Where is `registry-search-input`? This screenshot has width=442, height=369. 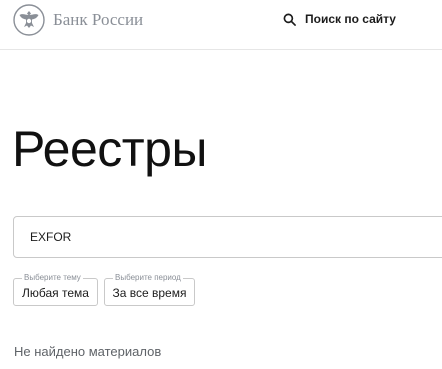 registry-search-input is located at coordinates (227, 237).